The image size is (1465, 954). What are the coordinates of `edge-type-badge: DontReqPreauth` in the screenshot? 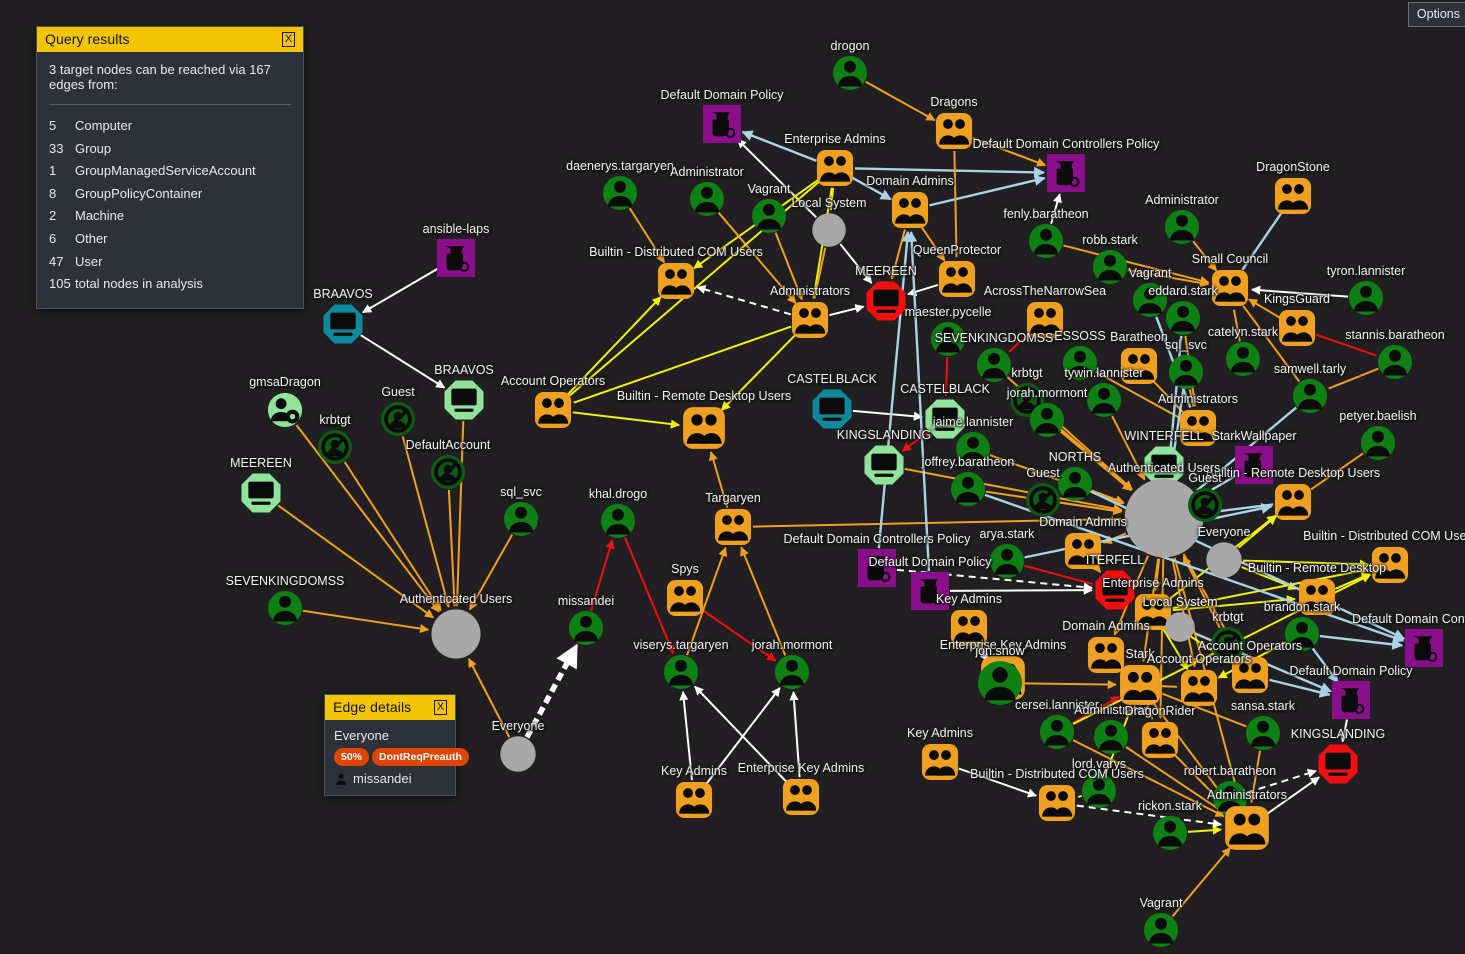 It's located at (420, 757).